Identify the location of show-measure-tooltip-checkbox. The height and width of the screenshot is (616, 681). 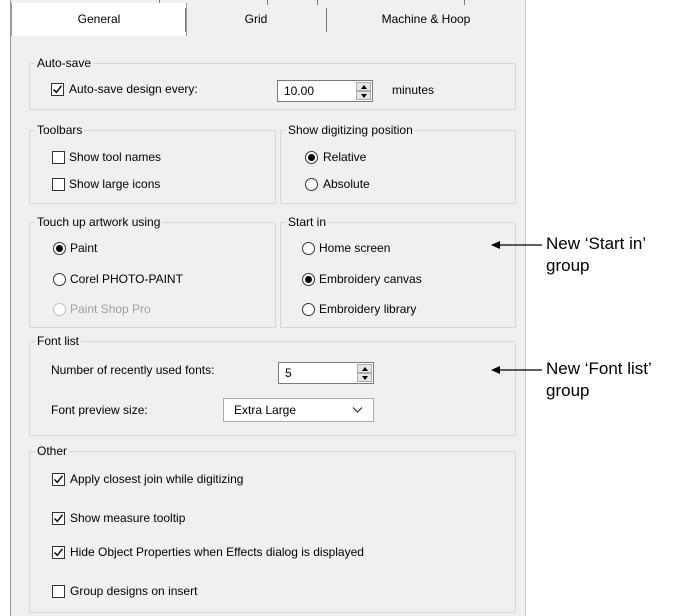
(58, 518).